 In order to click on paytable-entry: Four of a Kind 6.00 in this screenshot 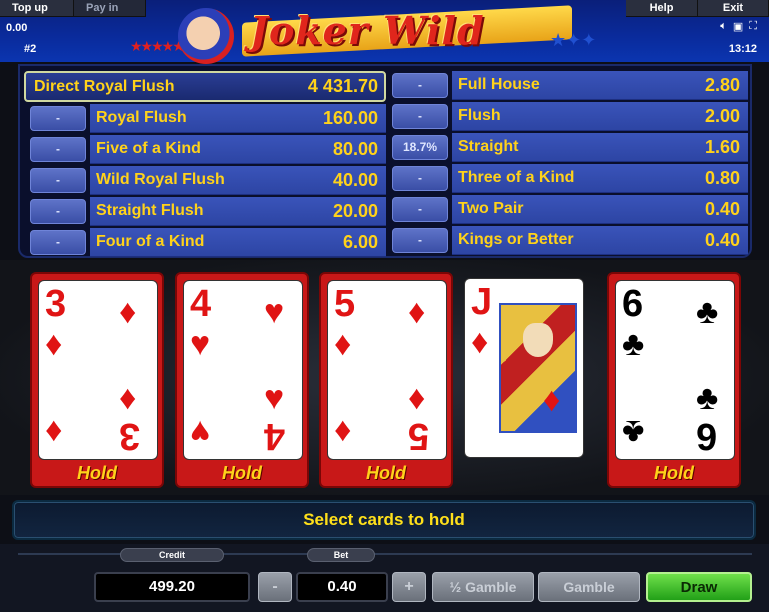, I will do `click(238, 242)`.